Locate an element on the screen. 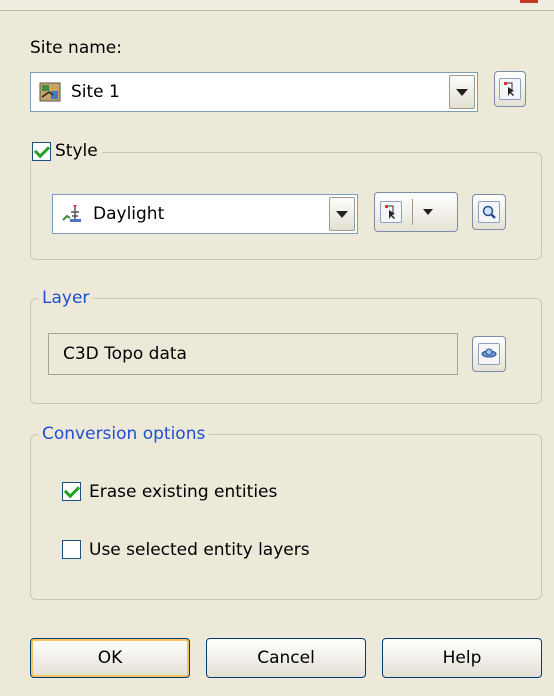 The image size is (554, 696). preview-style-button is located at coordinates (489, 212).